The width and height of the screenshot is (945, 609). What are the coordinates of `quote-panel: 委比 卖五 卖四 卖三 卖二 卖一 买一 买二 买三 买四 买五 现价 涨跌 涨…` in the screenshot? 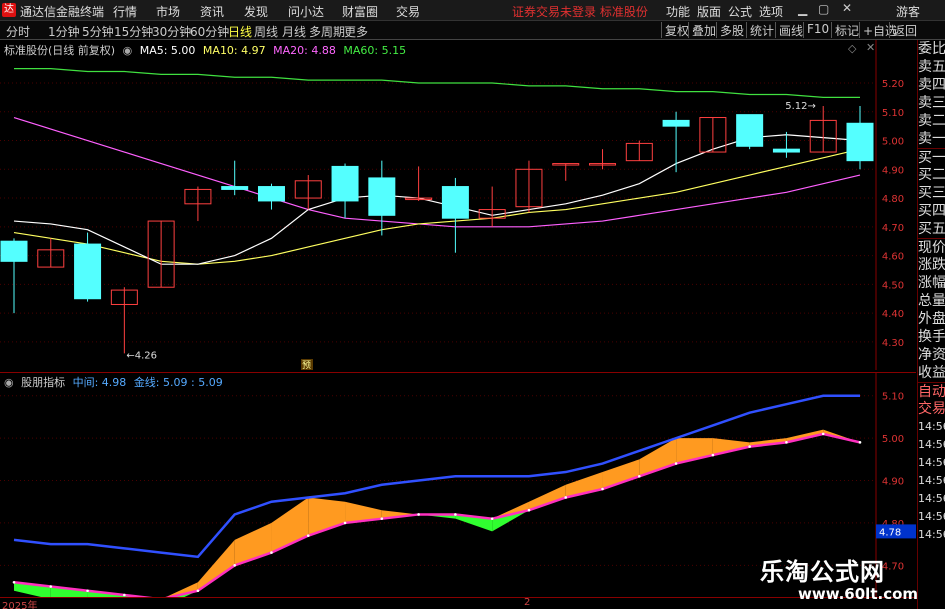 It's located at (931, 324).